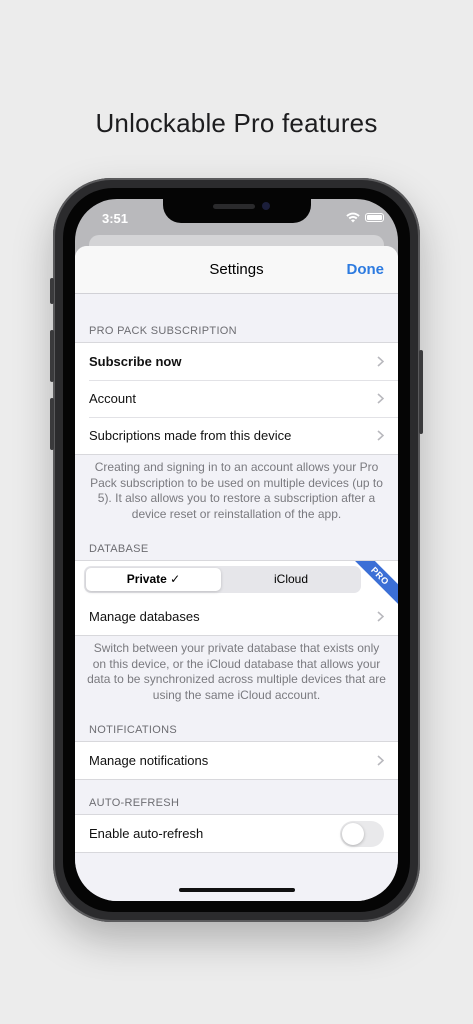 The width and height of the screenshot is (473, 1024). Describe the element at coordinates (236, 270) in the screenshot. I see `navigation-bar: Settings Done` at that location.